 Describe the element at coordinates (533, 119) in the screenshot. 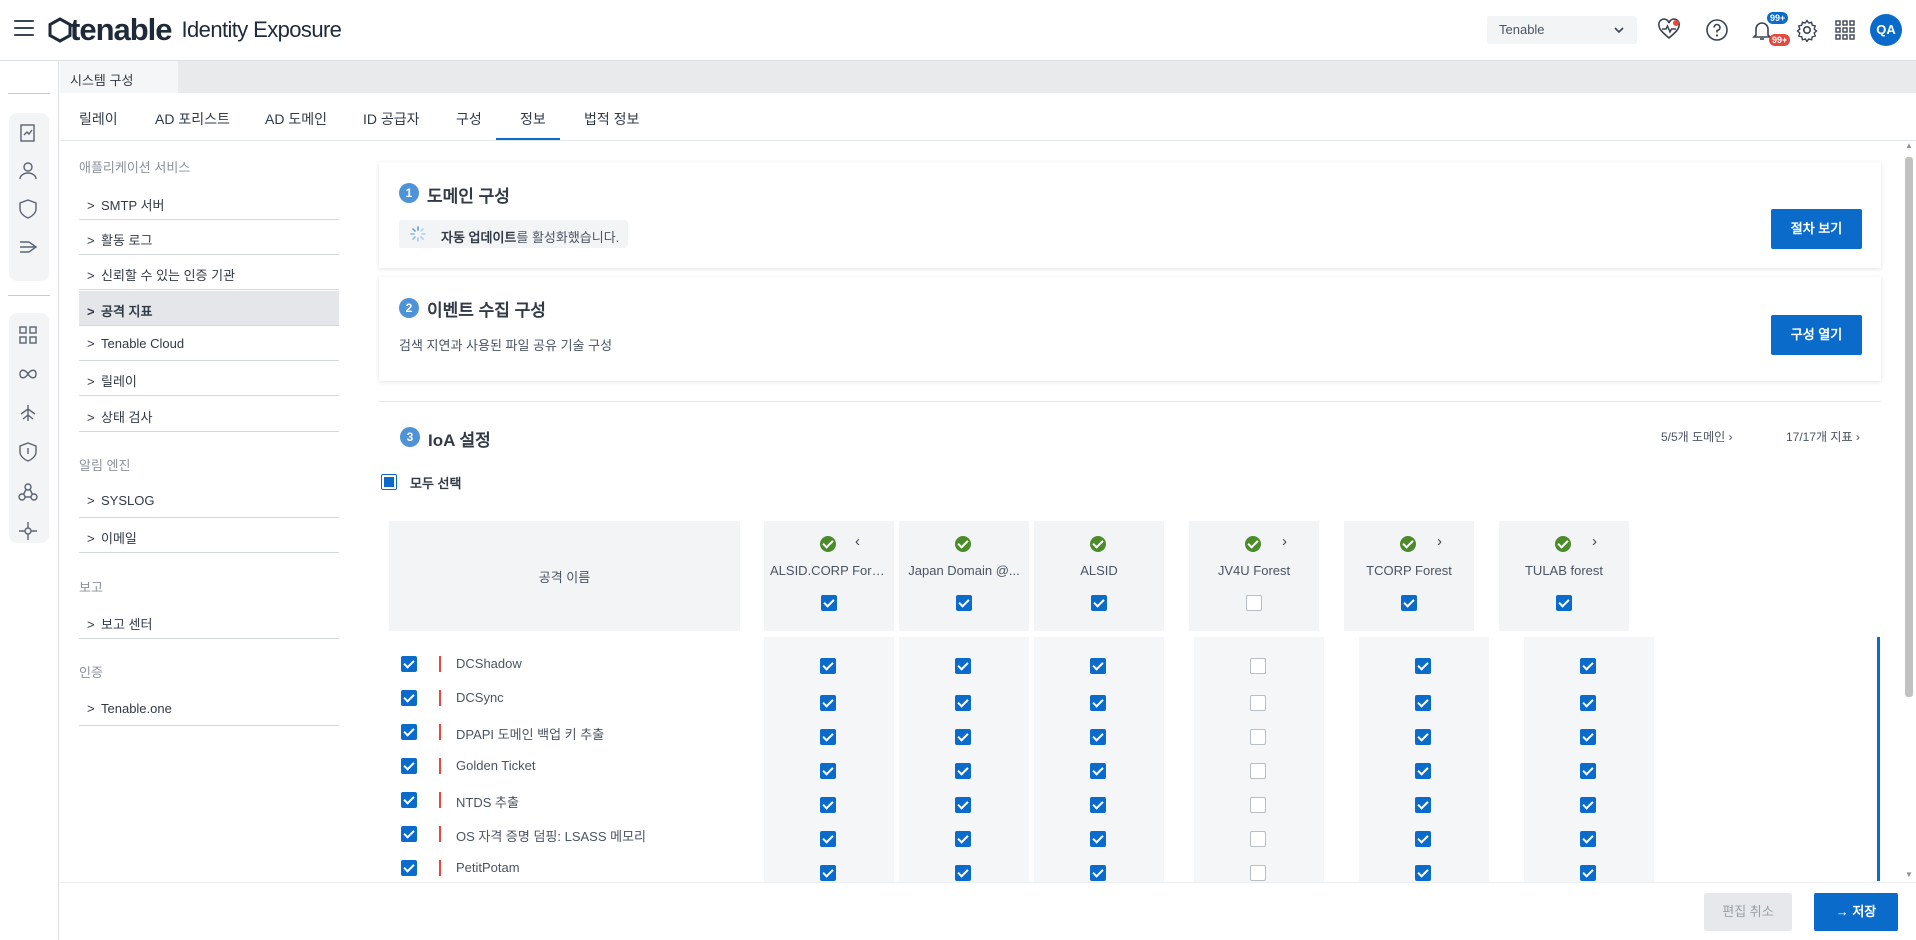

I see `tab-about: 정보` at that location.